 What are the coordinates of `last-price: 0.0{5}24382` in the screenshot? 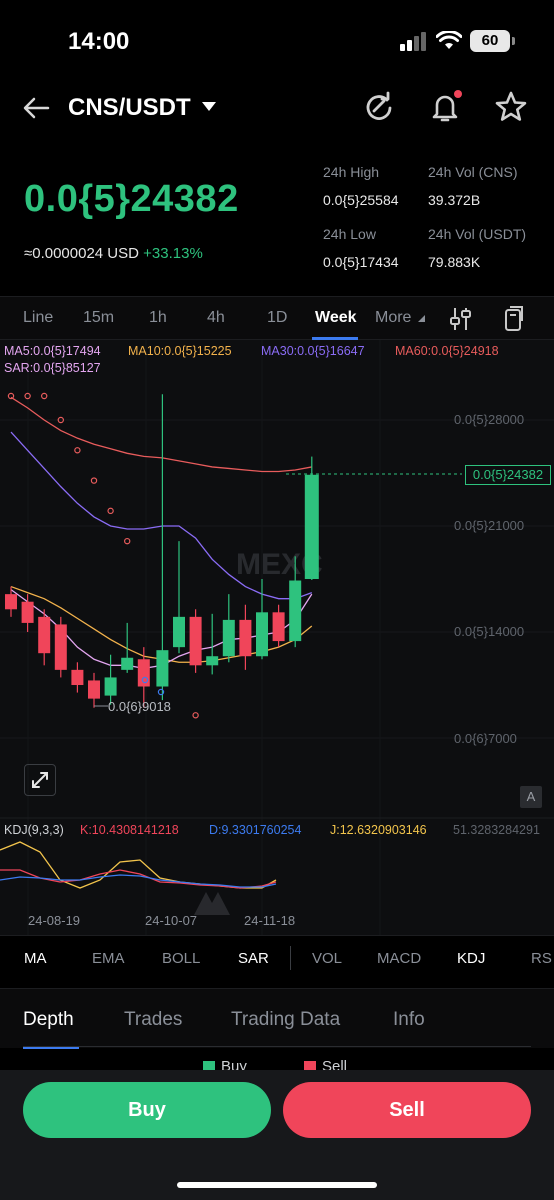 It's located at (131, 199).